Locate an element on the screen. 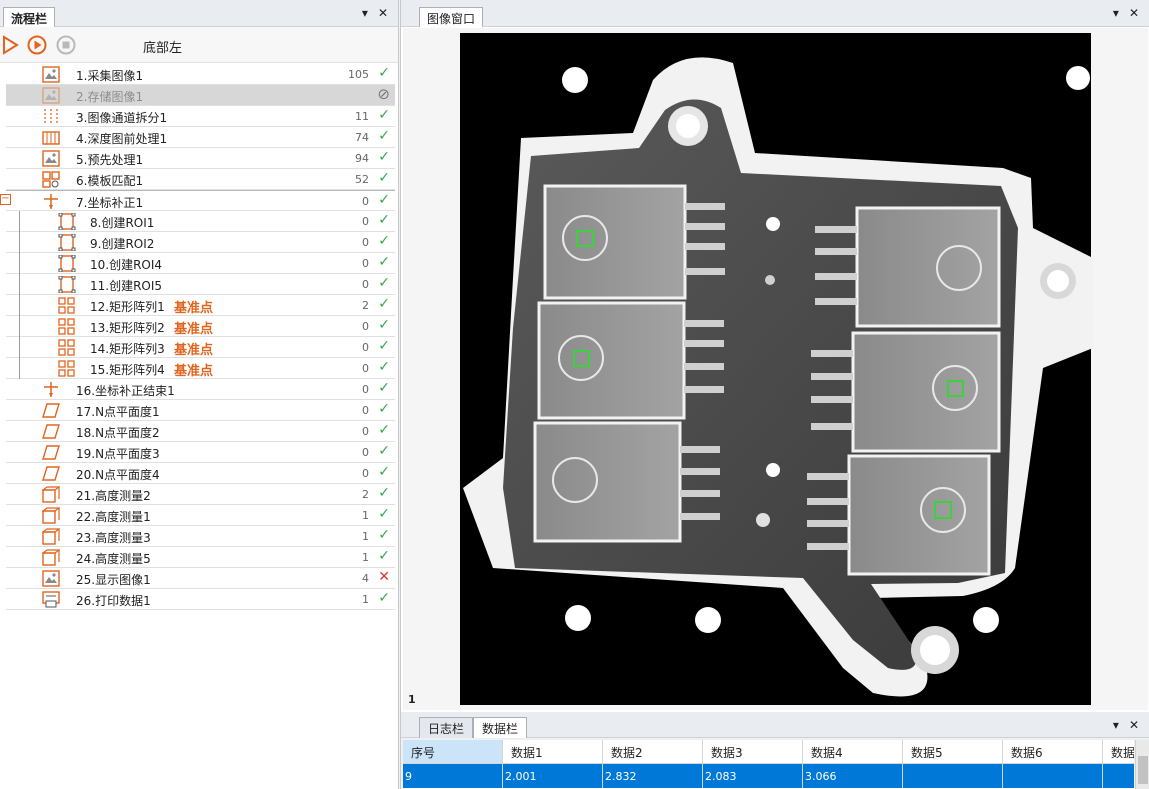  flow-item: 16.坐标补正结束1 0 ✓ is located at coordinates (200, 389).